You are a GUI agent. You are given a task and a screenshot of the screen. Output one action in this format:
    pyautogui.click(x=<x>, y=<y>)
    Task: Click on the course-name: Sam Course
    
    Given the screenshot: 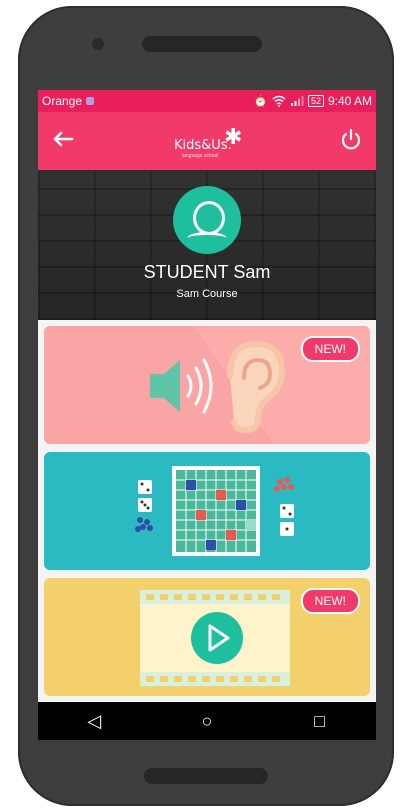 What is the action you would take?
    pyautogui.click(x=207, y=294)
    